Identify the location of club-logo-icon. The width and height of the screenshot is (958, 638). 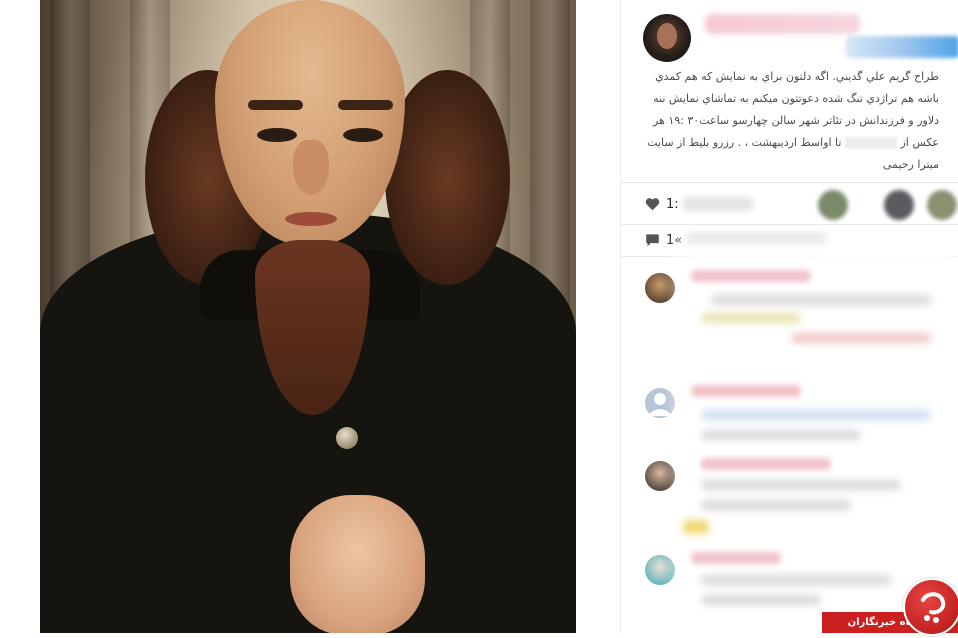
(930, 607).